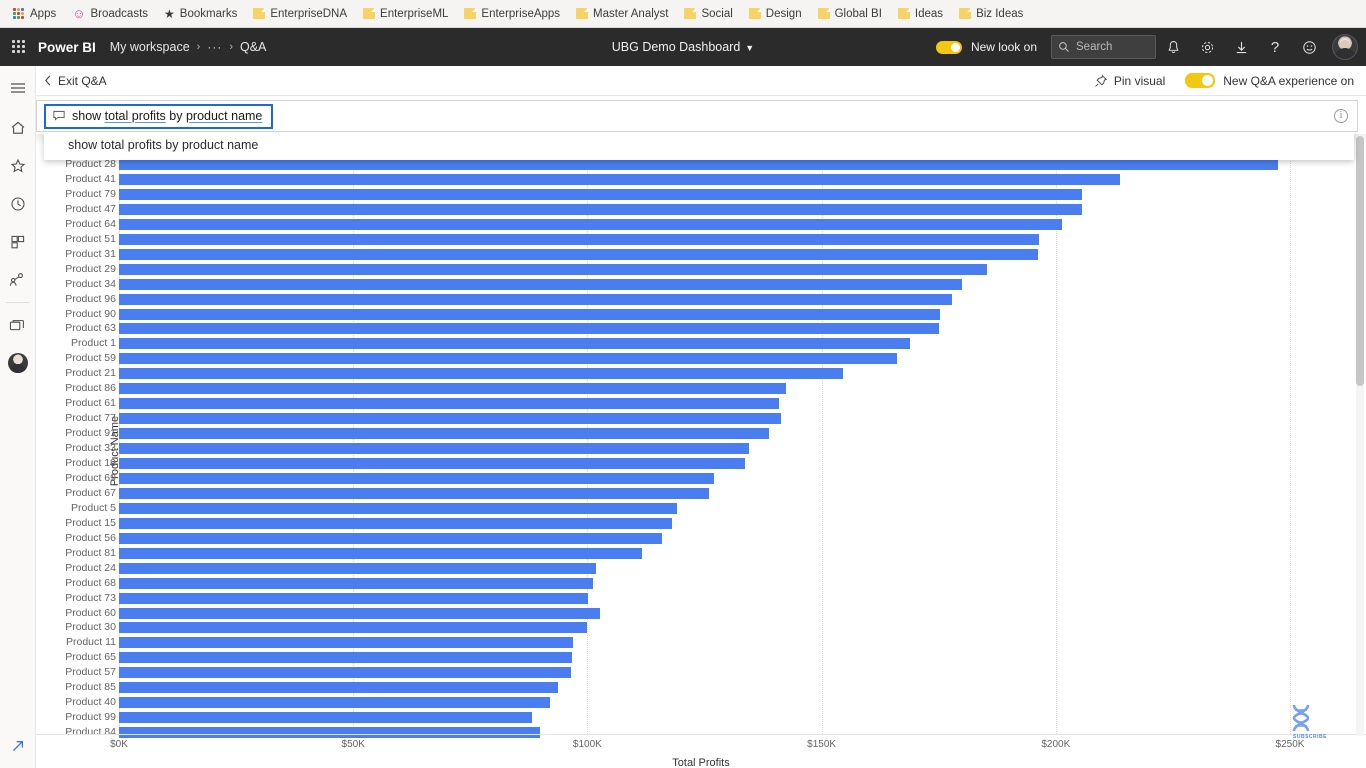  Describe the element at coordinates (1360, 436) in the screenshot. I see `chart-vertical-scrollbar` at that location.